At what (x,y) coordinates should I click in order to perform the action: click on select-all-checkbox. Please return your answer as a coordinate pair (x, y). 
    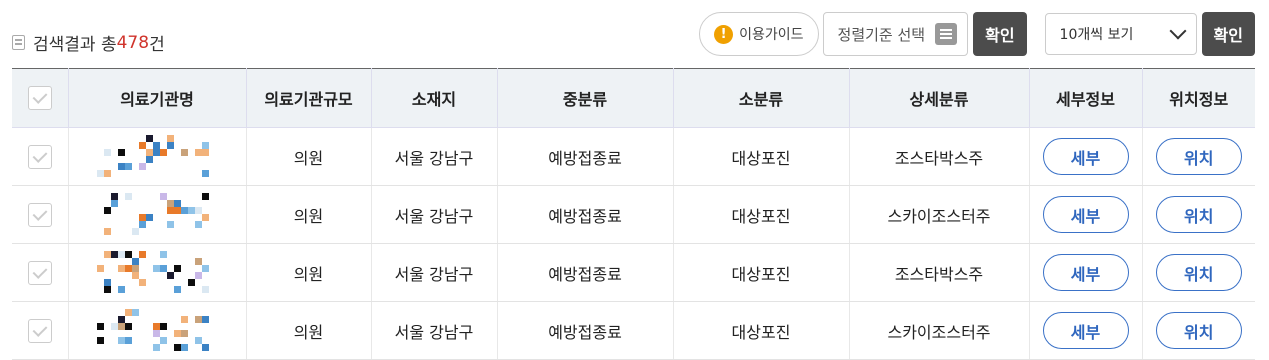
    Looking at the image, I should click on (39, 98).